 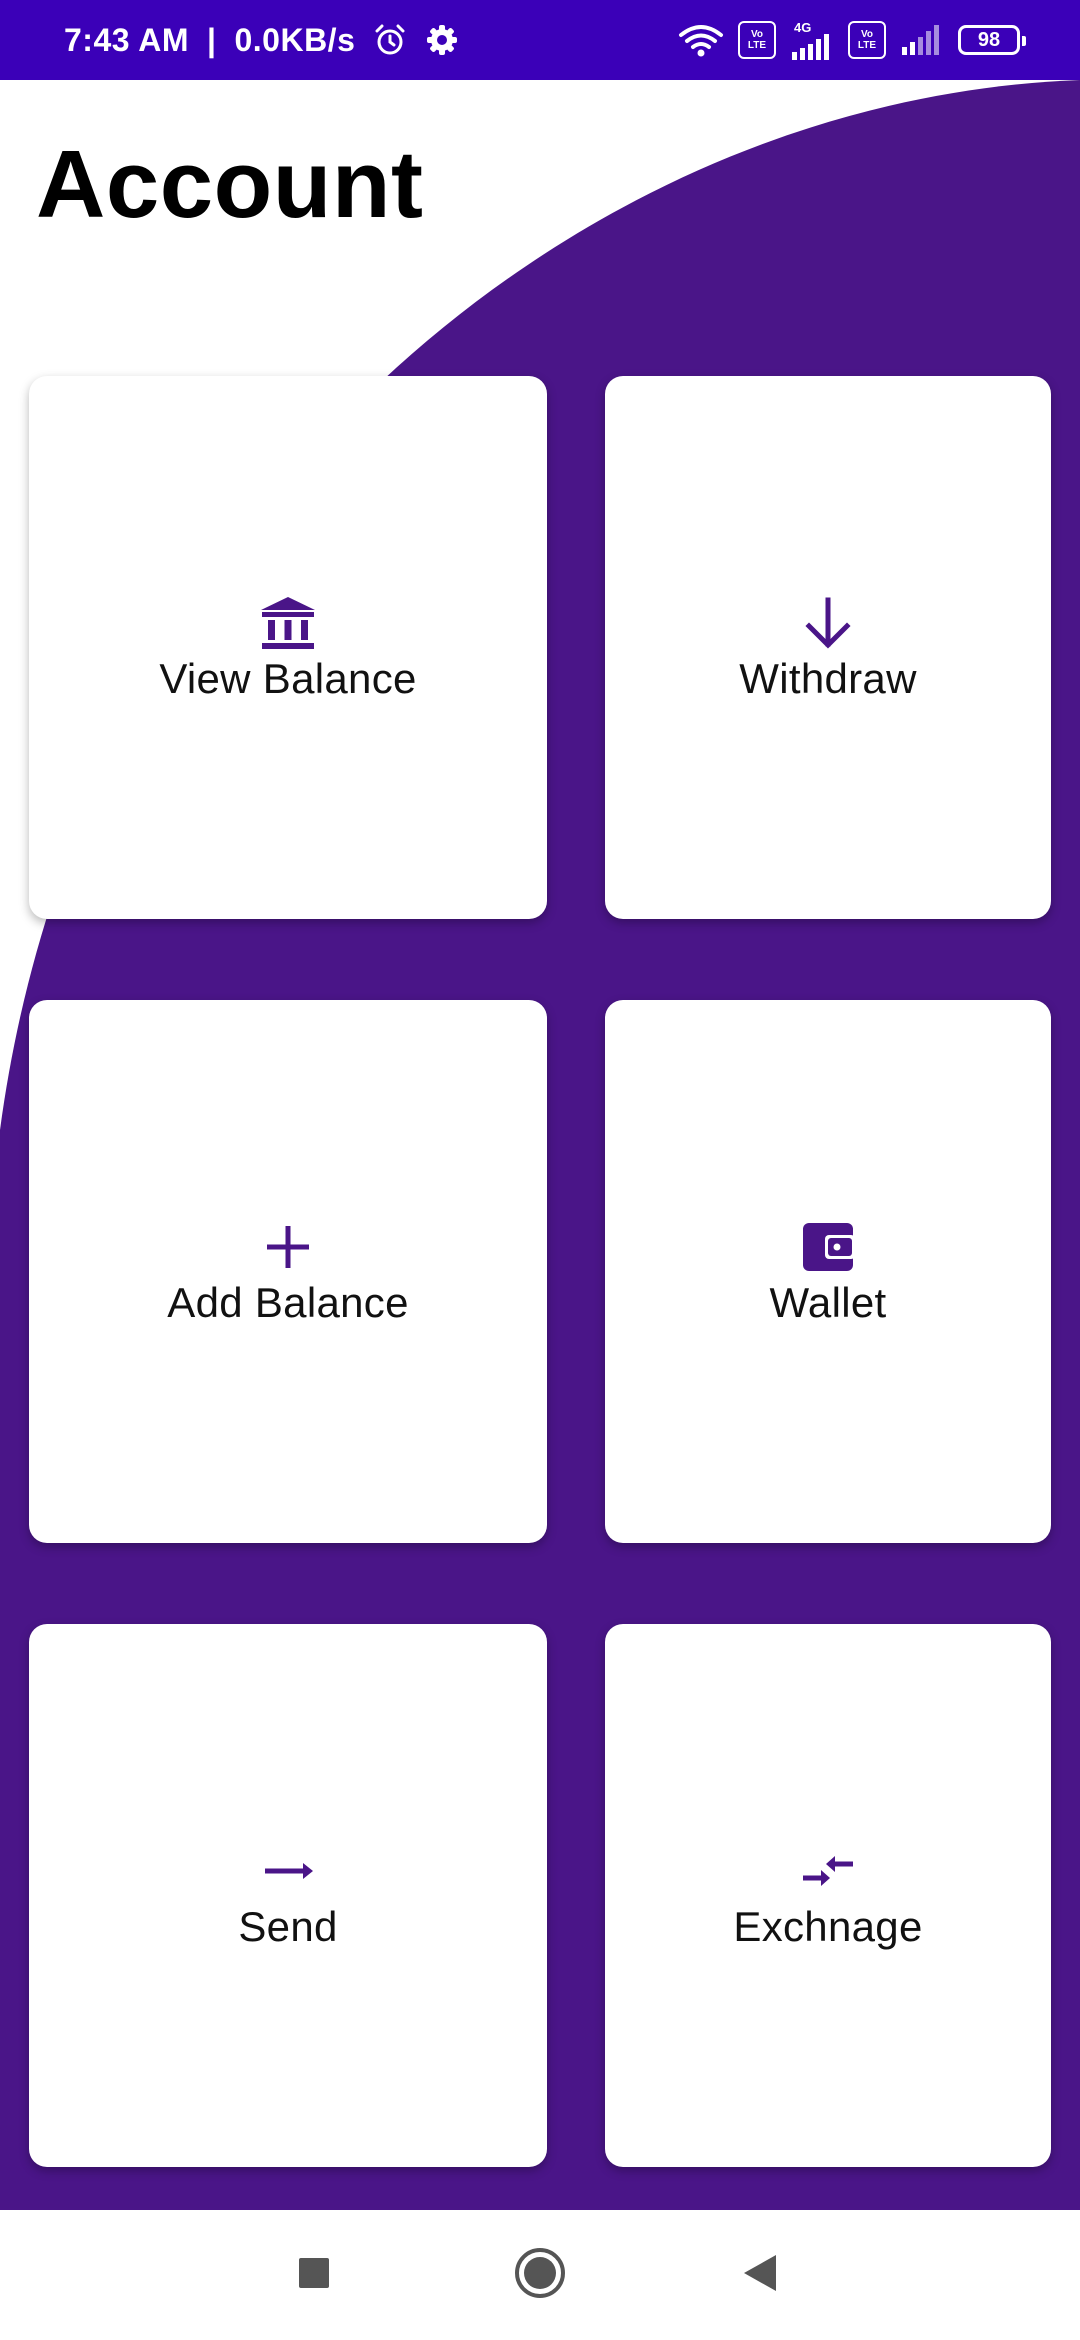 I want to click on volte-icon-2: Vo LTE, so click(x=867, y=40).